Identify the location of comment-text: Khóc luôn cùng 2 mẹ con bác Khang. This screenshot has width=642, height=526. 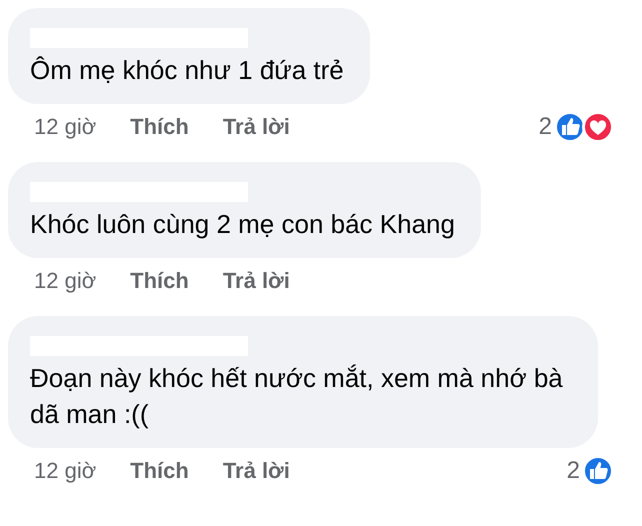
(242, 224).